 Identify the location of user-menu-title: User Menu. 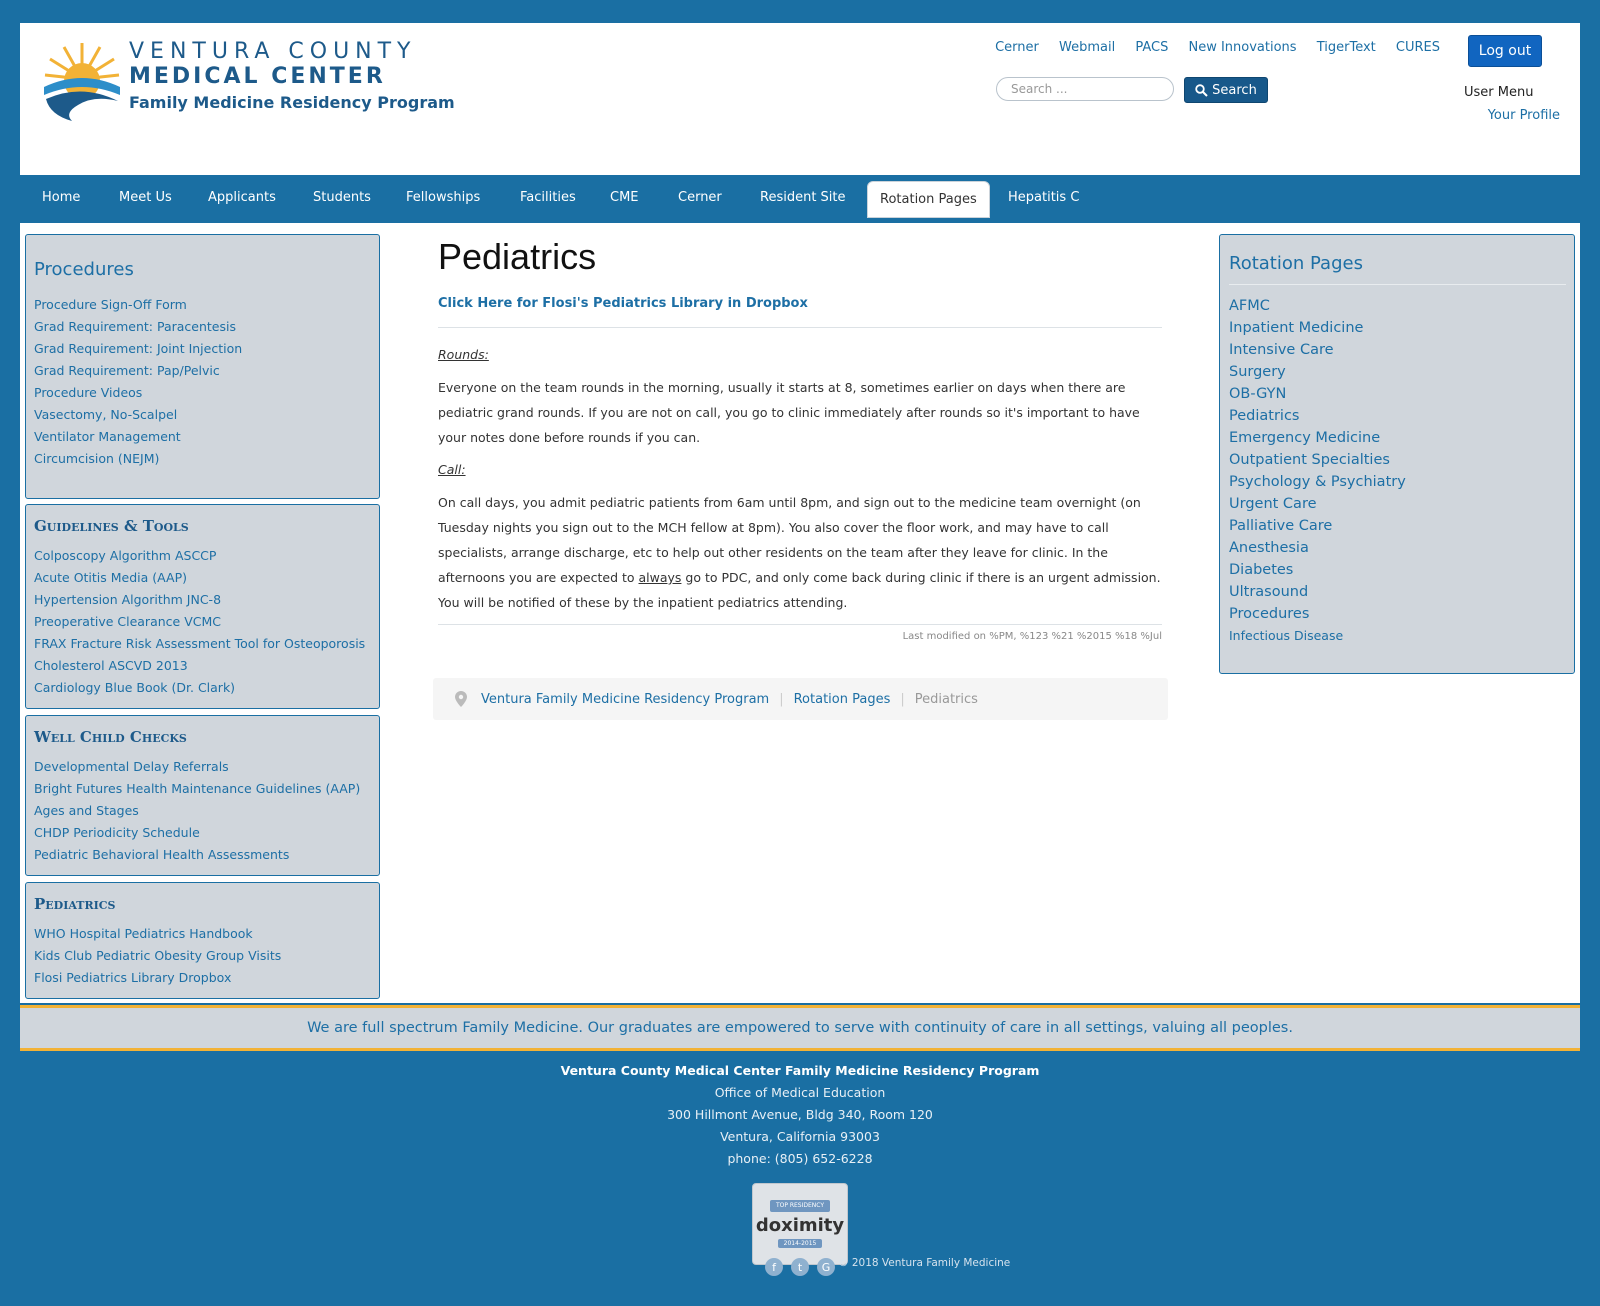
(1499, 92).